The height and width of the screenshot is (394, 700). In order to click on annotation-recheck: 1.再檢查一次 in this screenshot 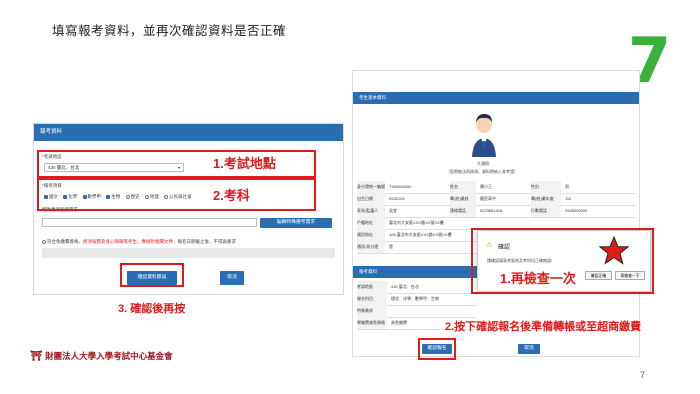, I will do `click(538, 278)`.